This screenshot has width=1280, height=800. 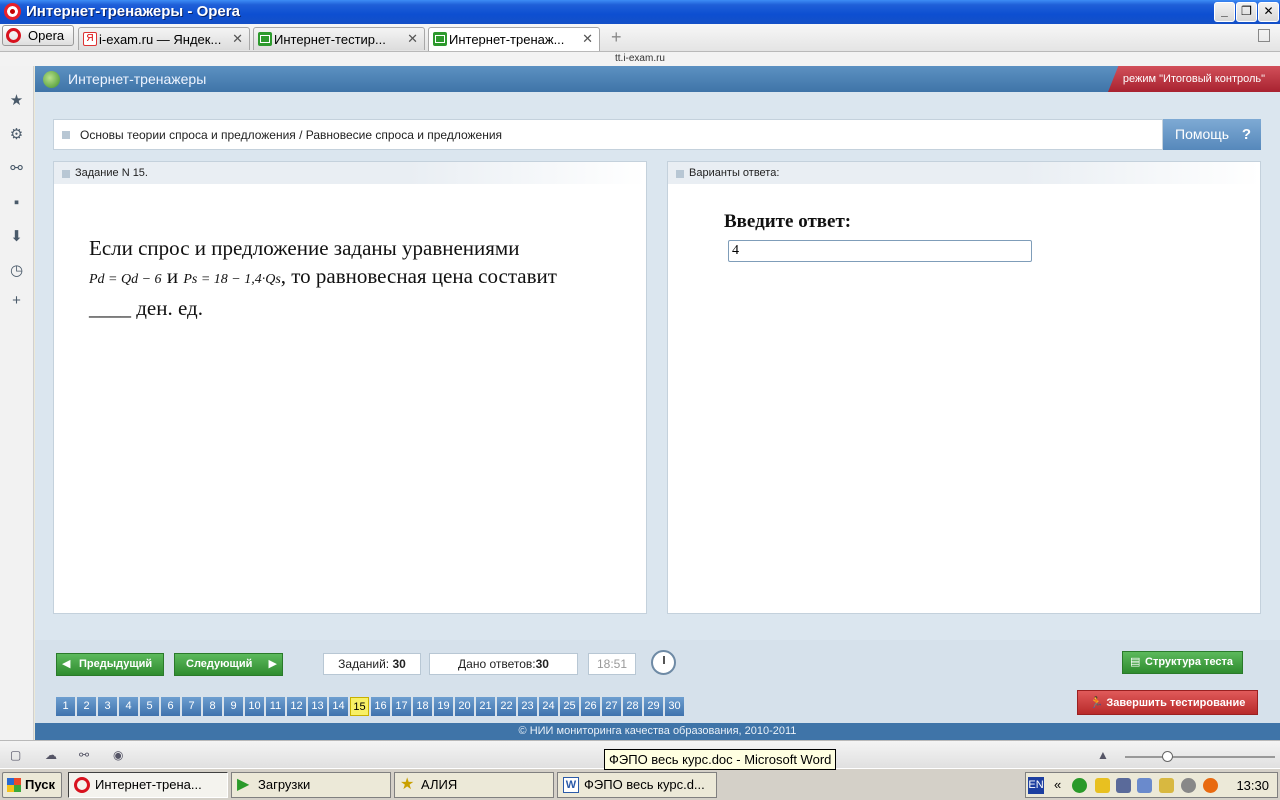 I want to click on finish-label: Завершить тестирование, so click(x=1176, y=703).